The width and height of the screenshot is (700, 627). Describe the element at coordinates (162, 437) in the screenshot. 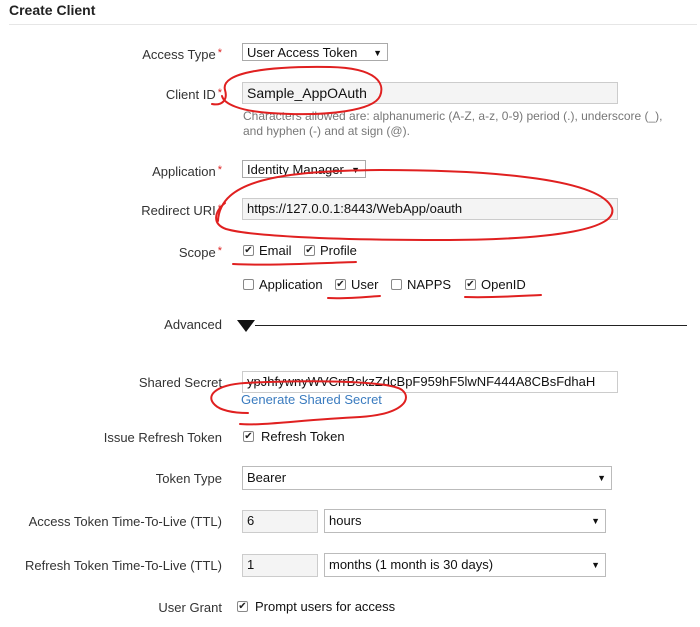

I see `issue-refresh-token-label: Issue Refresh Token` at that location.